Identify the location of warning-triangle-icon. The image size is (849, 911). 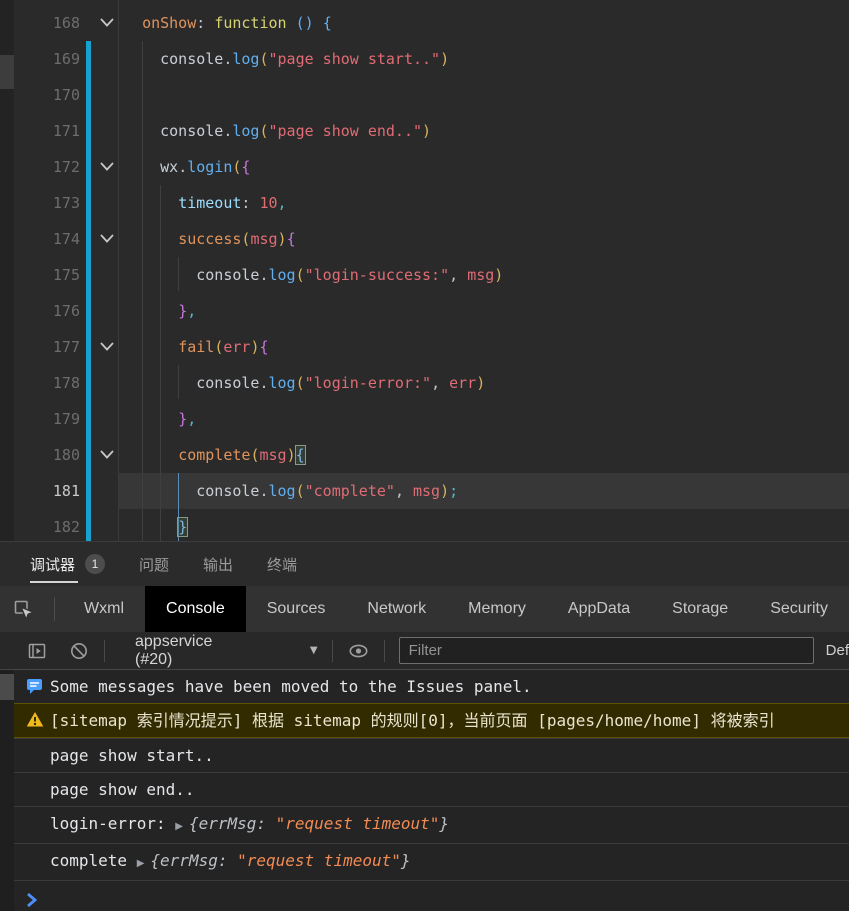
(35, 722).